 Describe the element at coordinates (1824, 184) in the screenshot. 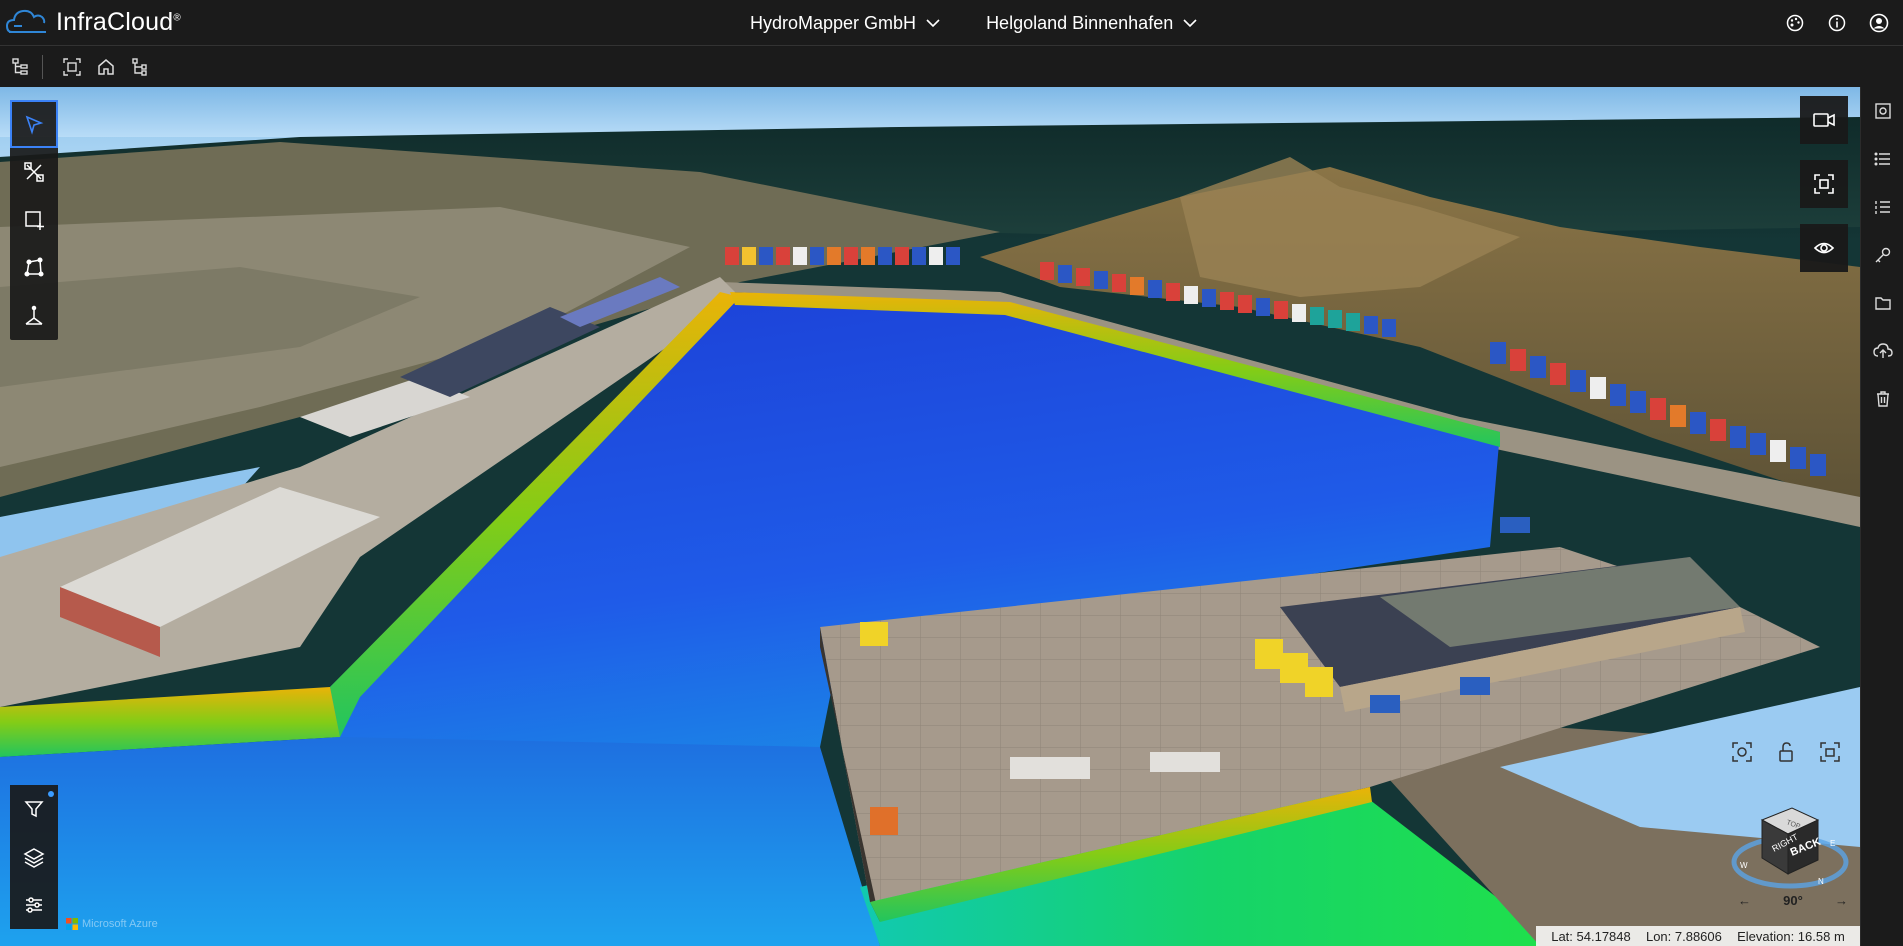

I see `focus-frame-icon` at that location.